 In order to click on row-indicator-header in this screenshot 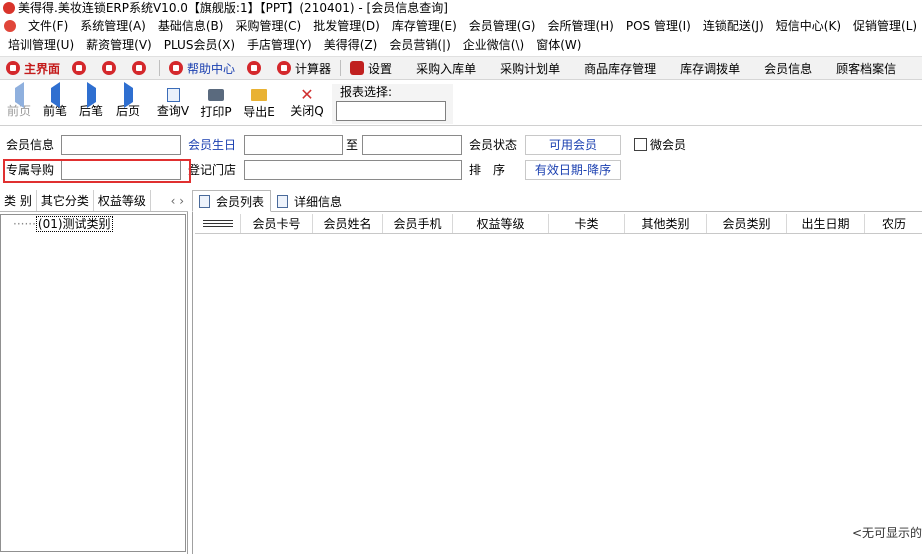, I will do `click(218, 223)`.